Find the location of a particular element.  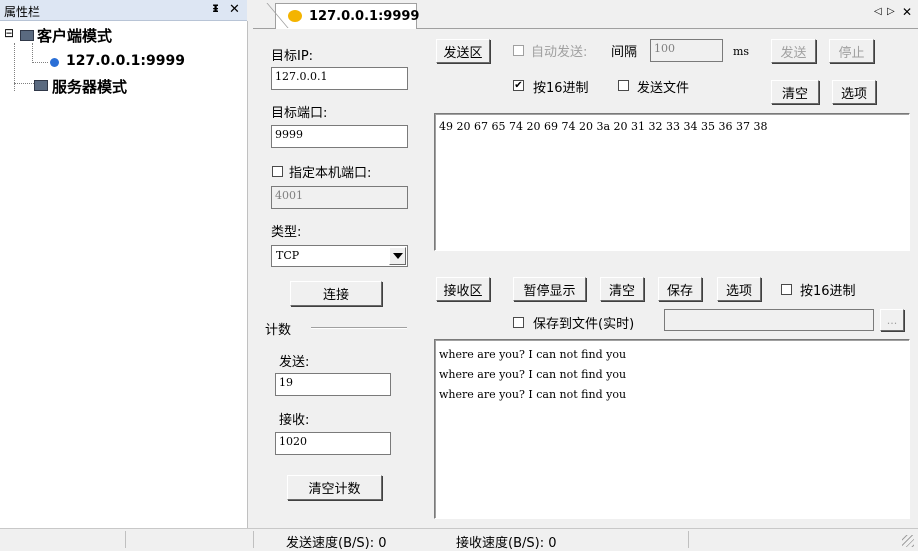

target-ip-label: 目标IP: is located at coordinates (292, 56).